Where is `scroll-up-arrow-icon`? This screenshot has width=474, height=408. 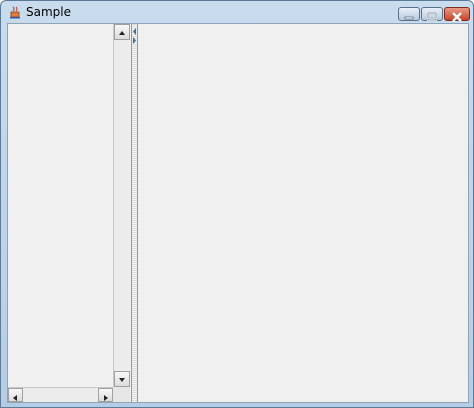 scroll-up-arrow-icon is located at coordinates (122, 33).